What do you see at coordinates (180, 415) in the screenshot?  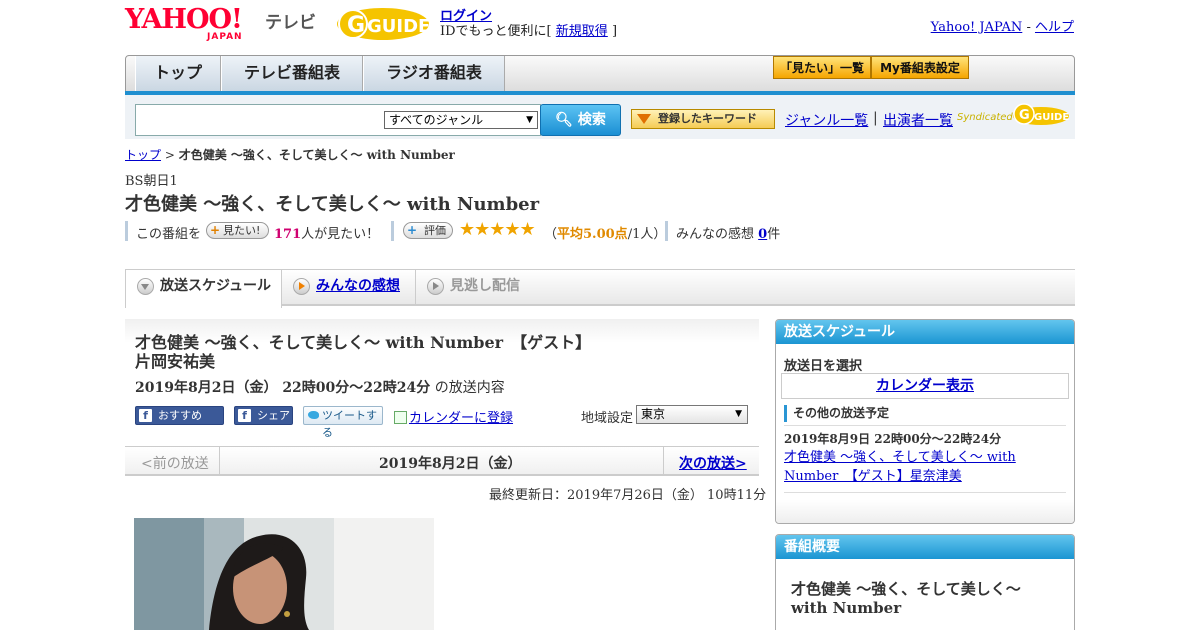 I see `fb-recommend-label: おすすめ` at bounding box center [180, 415].